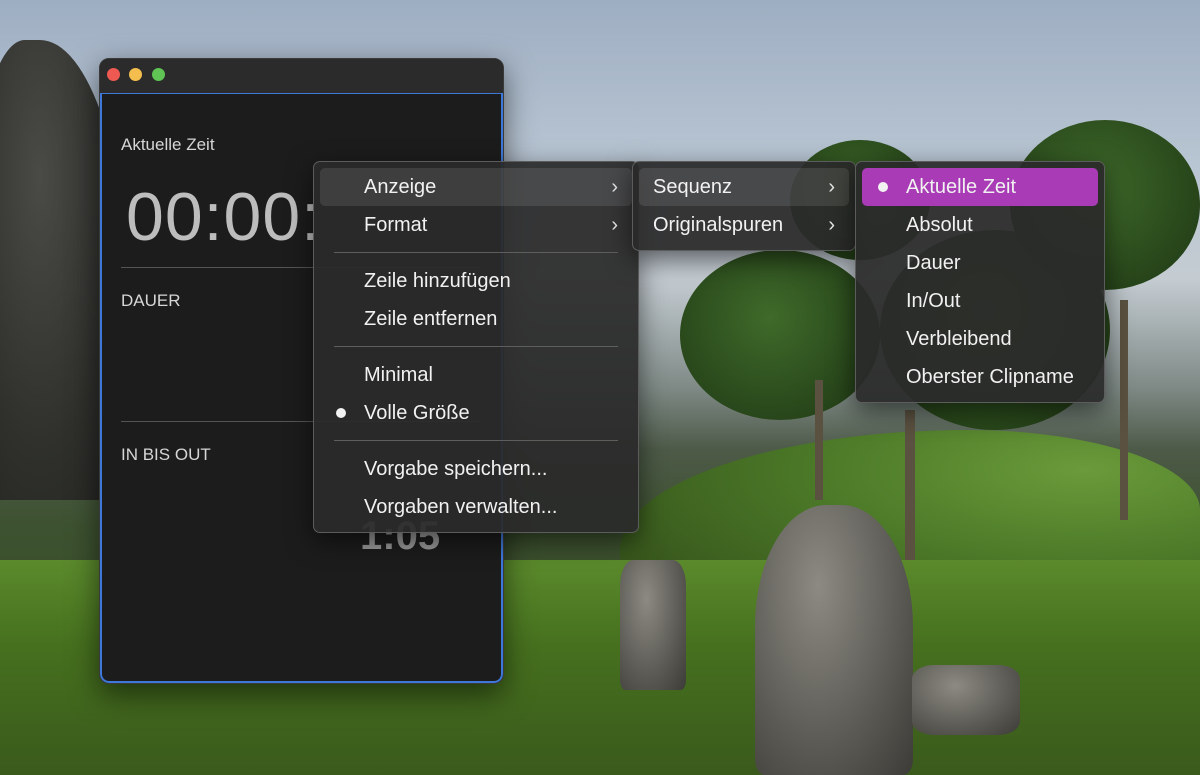 This screenshot has width=1200, height=775. Describe the element at coordinates (933, 301) in the screenshot. I see `menu-item-label: In/Out` at that location.